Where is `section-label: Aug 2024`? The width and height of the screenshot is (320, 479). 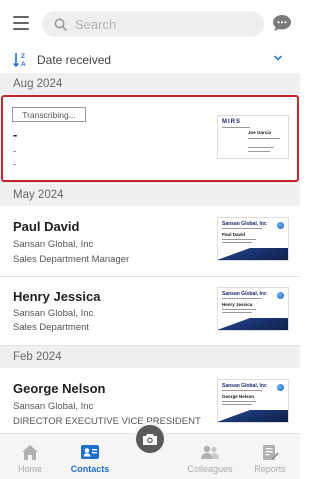
section-label: Aug 2024 is located at coordinates (38, 84).